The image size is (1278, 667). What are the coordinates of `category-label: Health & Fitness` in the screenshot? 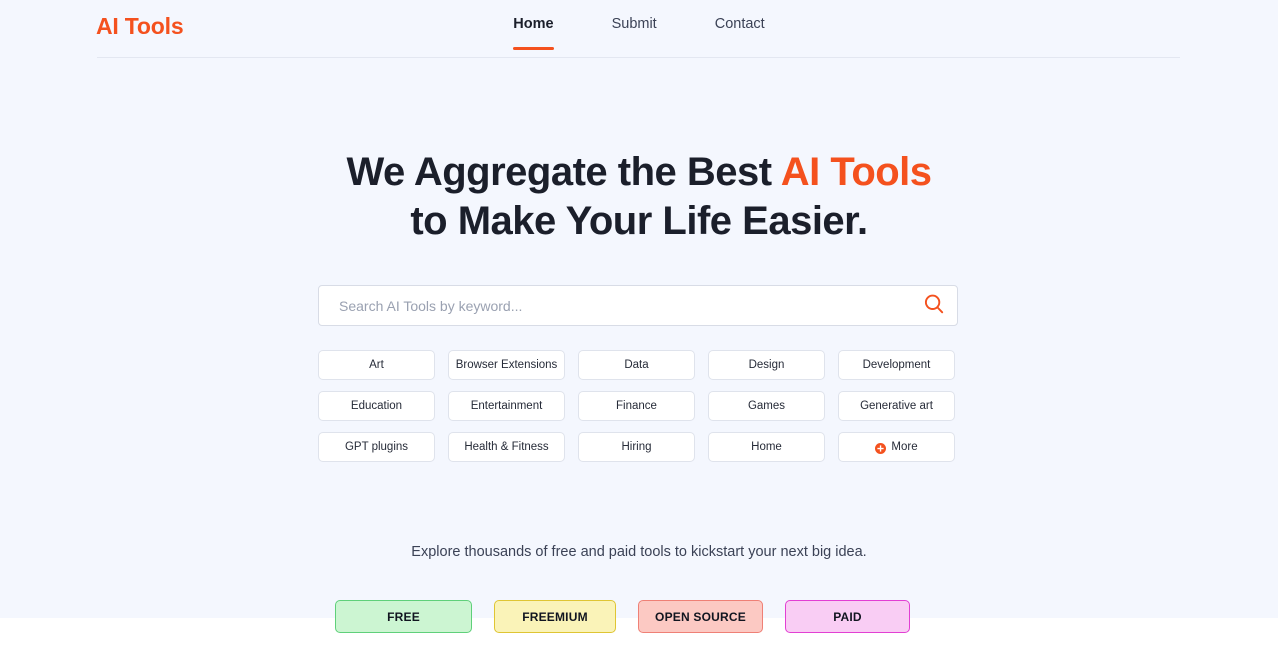 It's located at (506, 447).